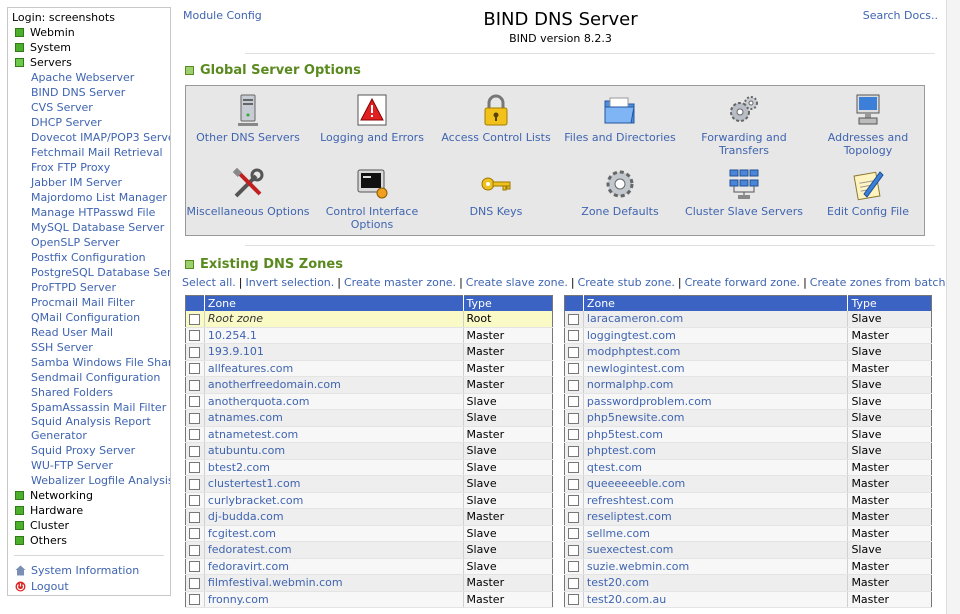  I want to click on zone-name-link: php5newsite.com, so click(715, 418).